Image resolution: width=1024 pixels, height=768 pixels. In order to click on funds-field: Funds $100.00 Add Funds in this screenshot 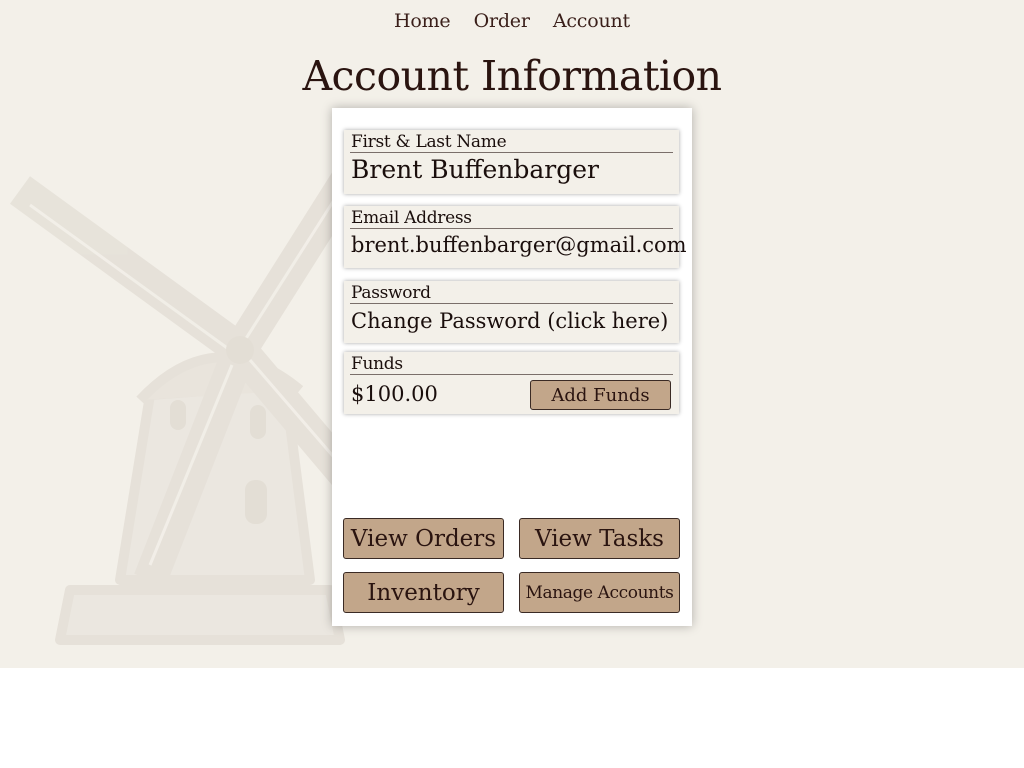, I will do `click(511, 383)`.